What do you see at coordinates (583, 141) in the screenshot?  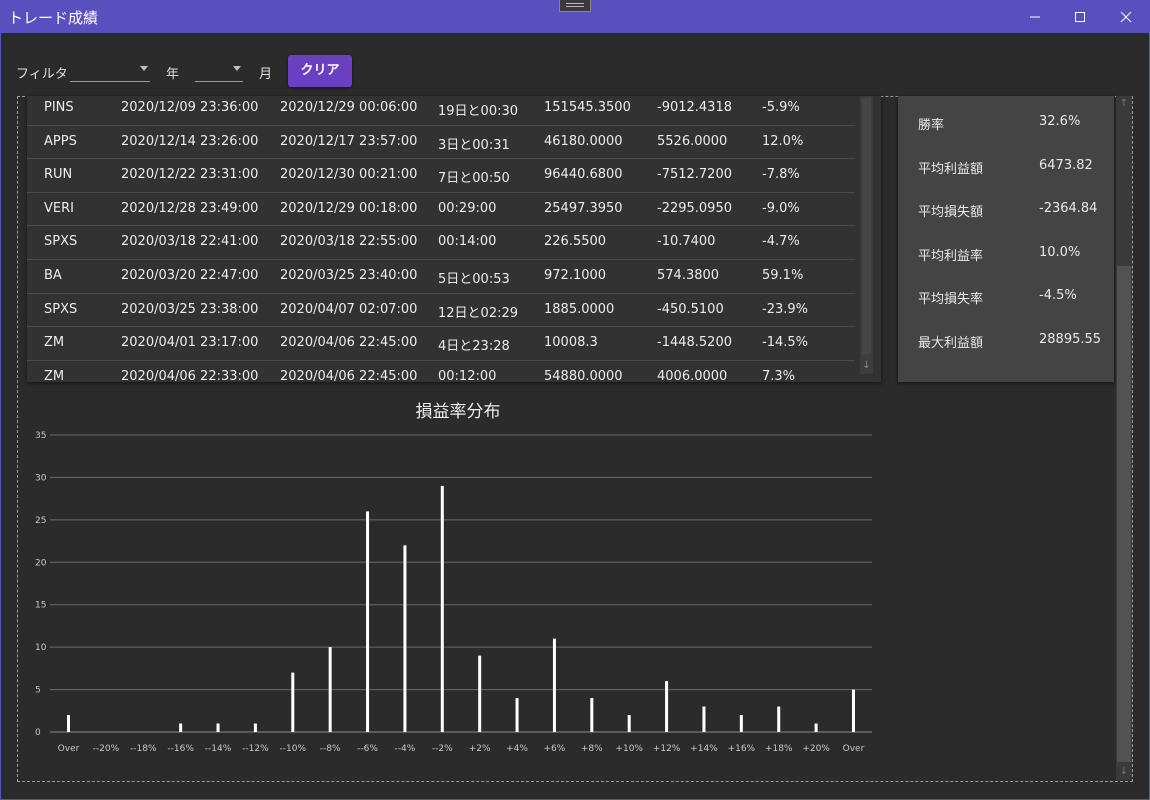 I see `cell-amount: 46180.0000` at bounding box center [583, 141].